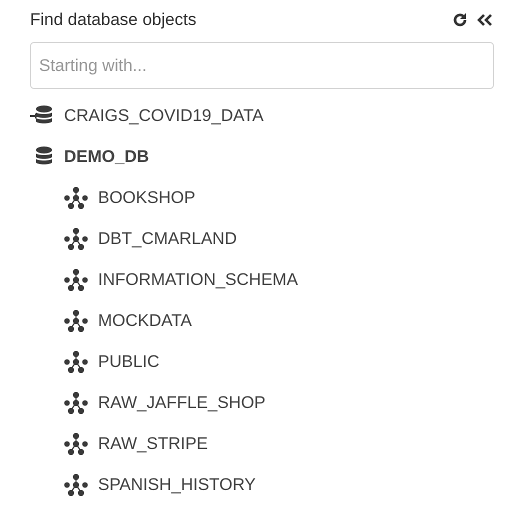 The width and height of the screenshot is (506, 508). Describe the element at coordinates (42, 115) in the screenshot. I see `shared-database-icon` at that location.